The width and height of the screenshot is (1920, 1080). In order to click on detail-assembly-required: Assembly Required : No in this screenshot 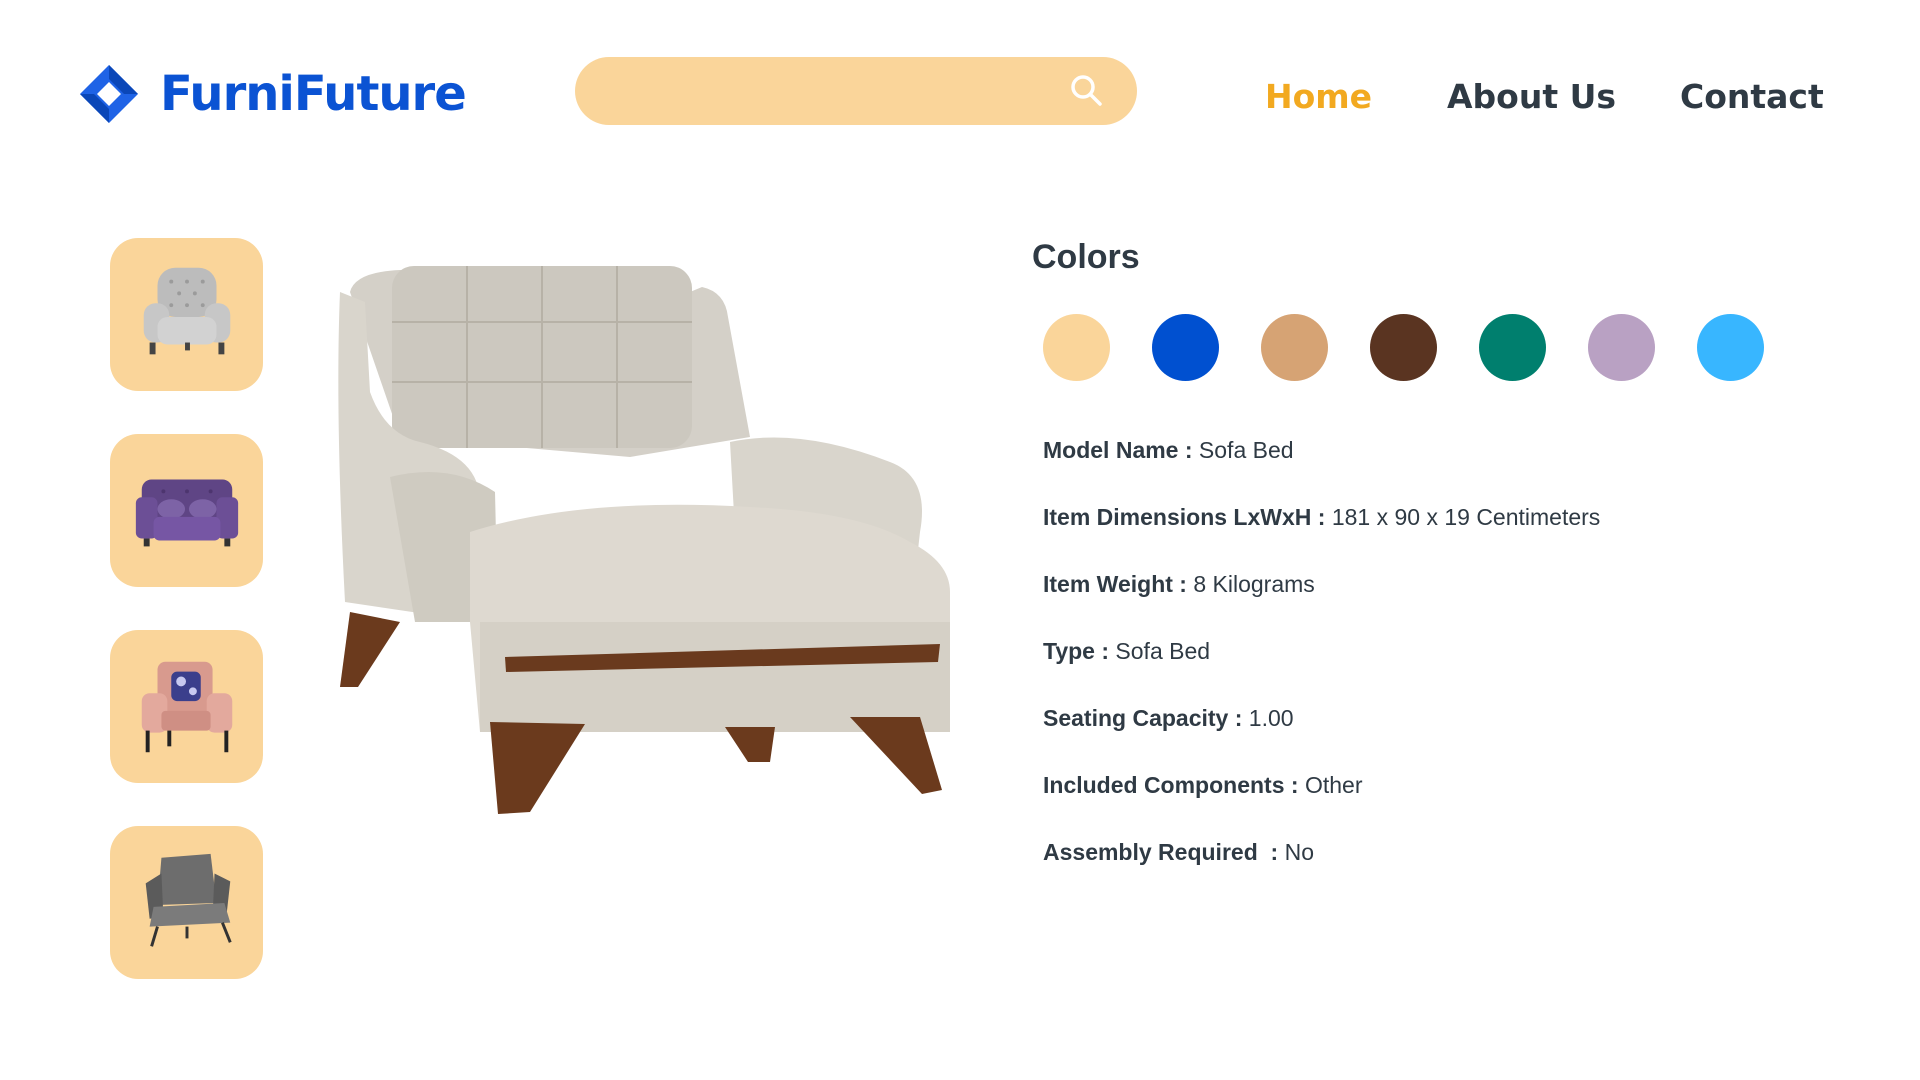, I will do `click(1321, 865)`.